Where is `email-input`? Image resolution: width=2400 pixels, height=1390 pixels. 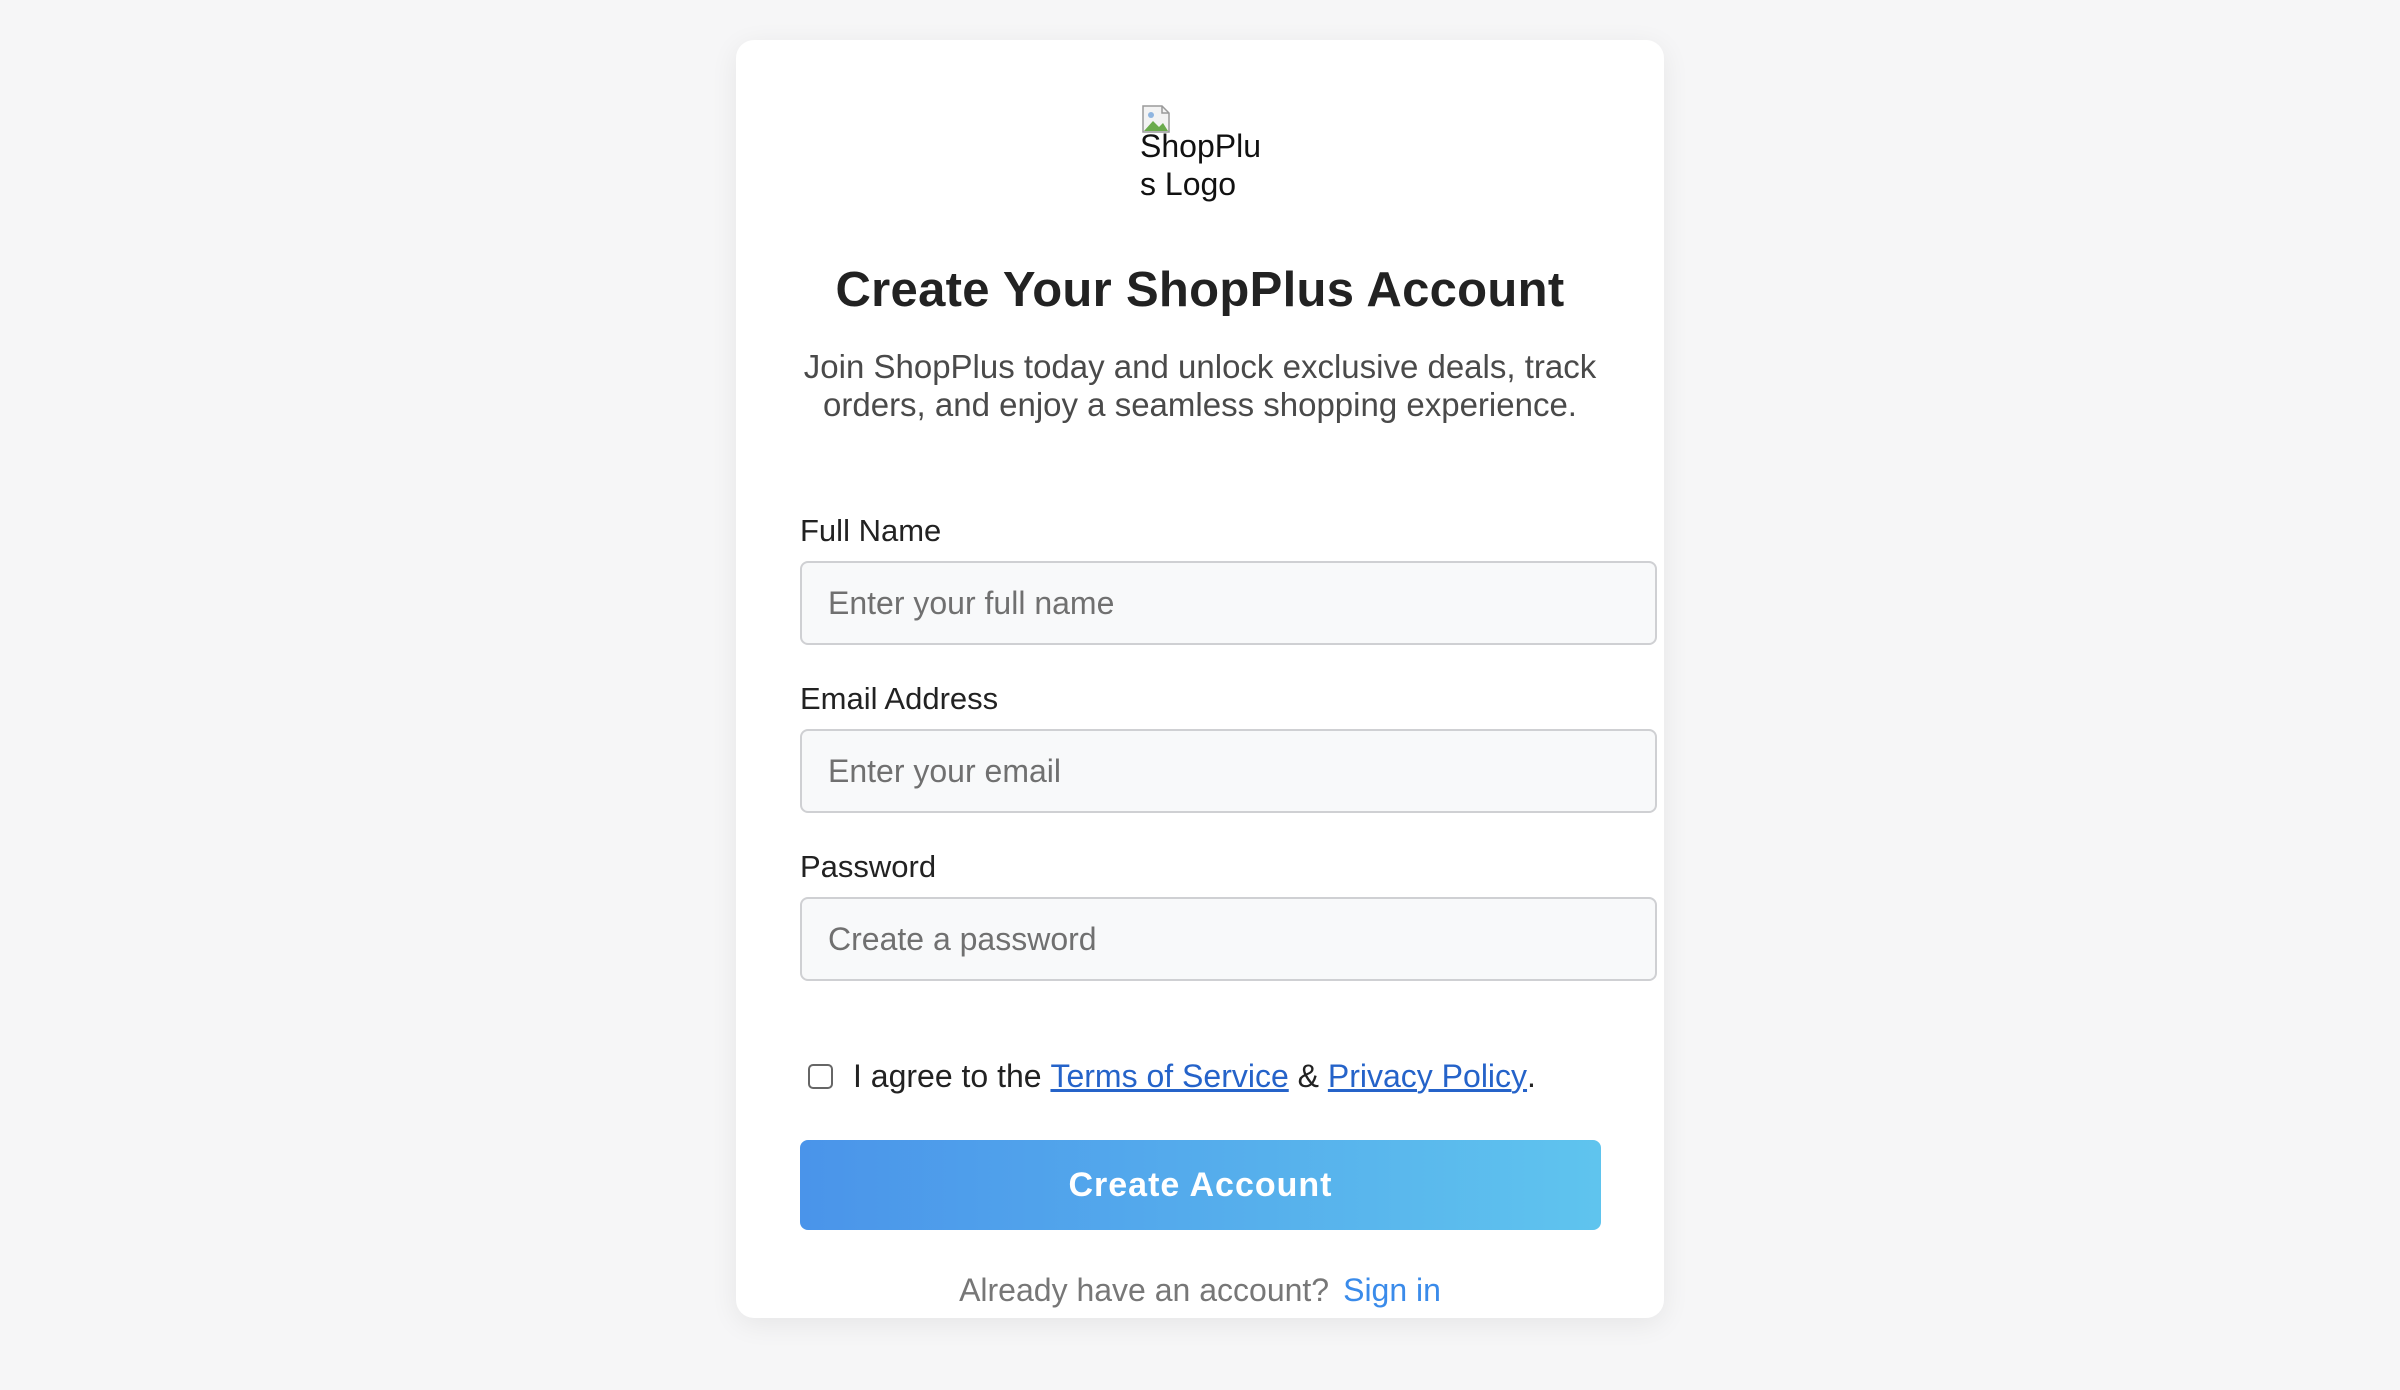
email-input is located at coordinates (1228, 771).